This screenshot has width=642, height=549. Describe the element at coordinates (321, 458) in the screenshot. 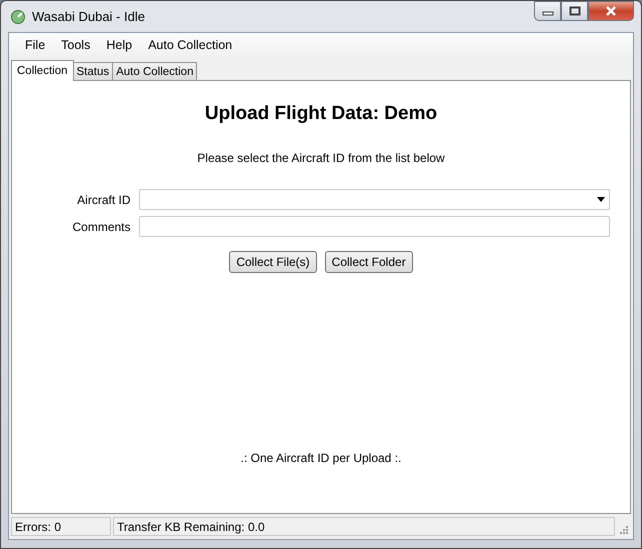

I see `footer-note: .: One Aircraft ID per Upload :.` at that location.